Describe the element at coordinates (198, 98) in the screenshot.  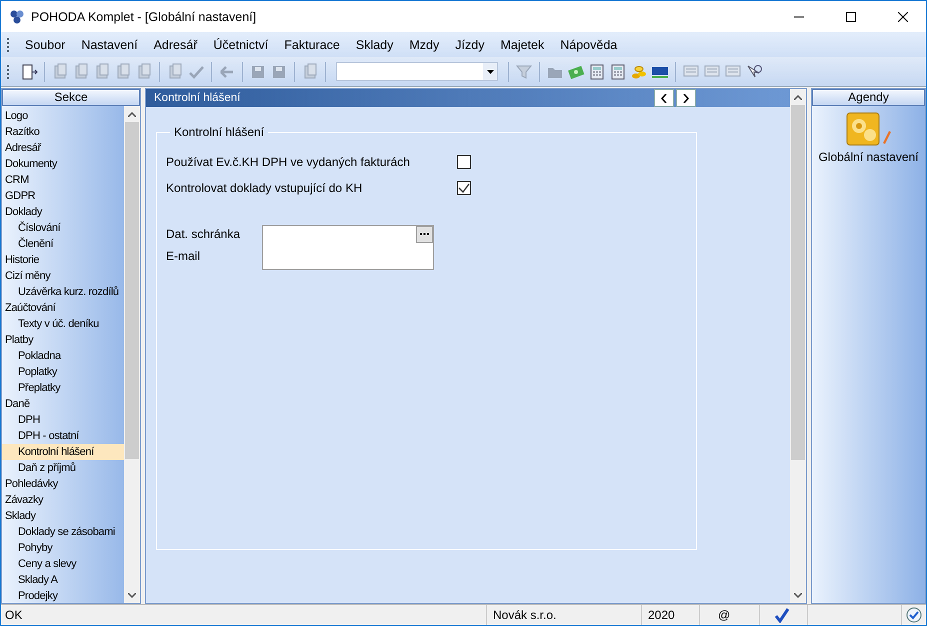
I see `content-title: Kontrolní hlášení` at that location.